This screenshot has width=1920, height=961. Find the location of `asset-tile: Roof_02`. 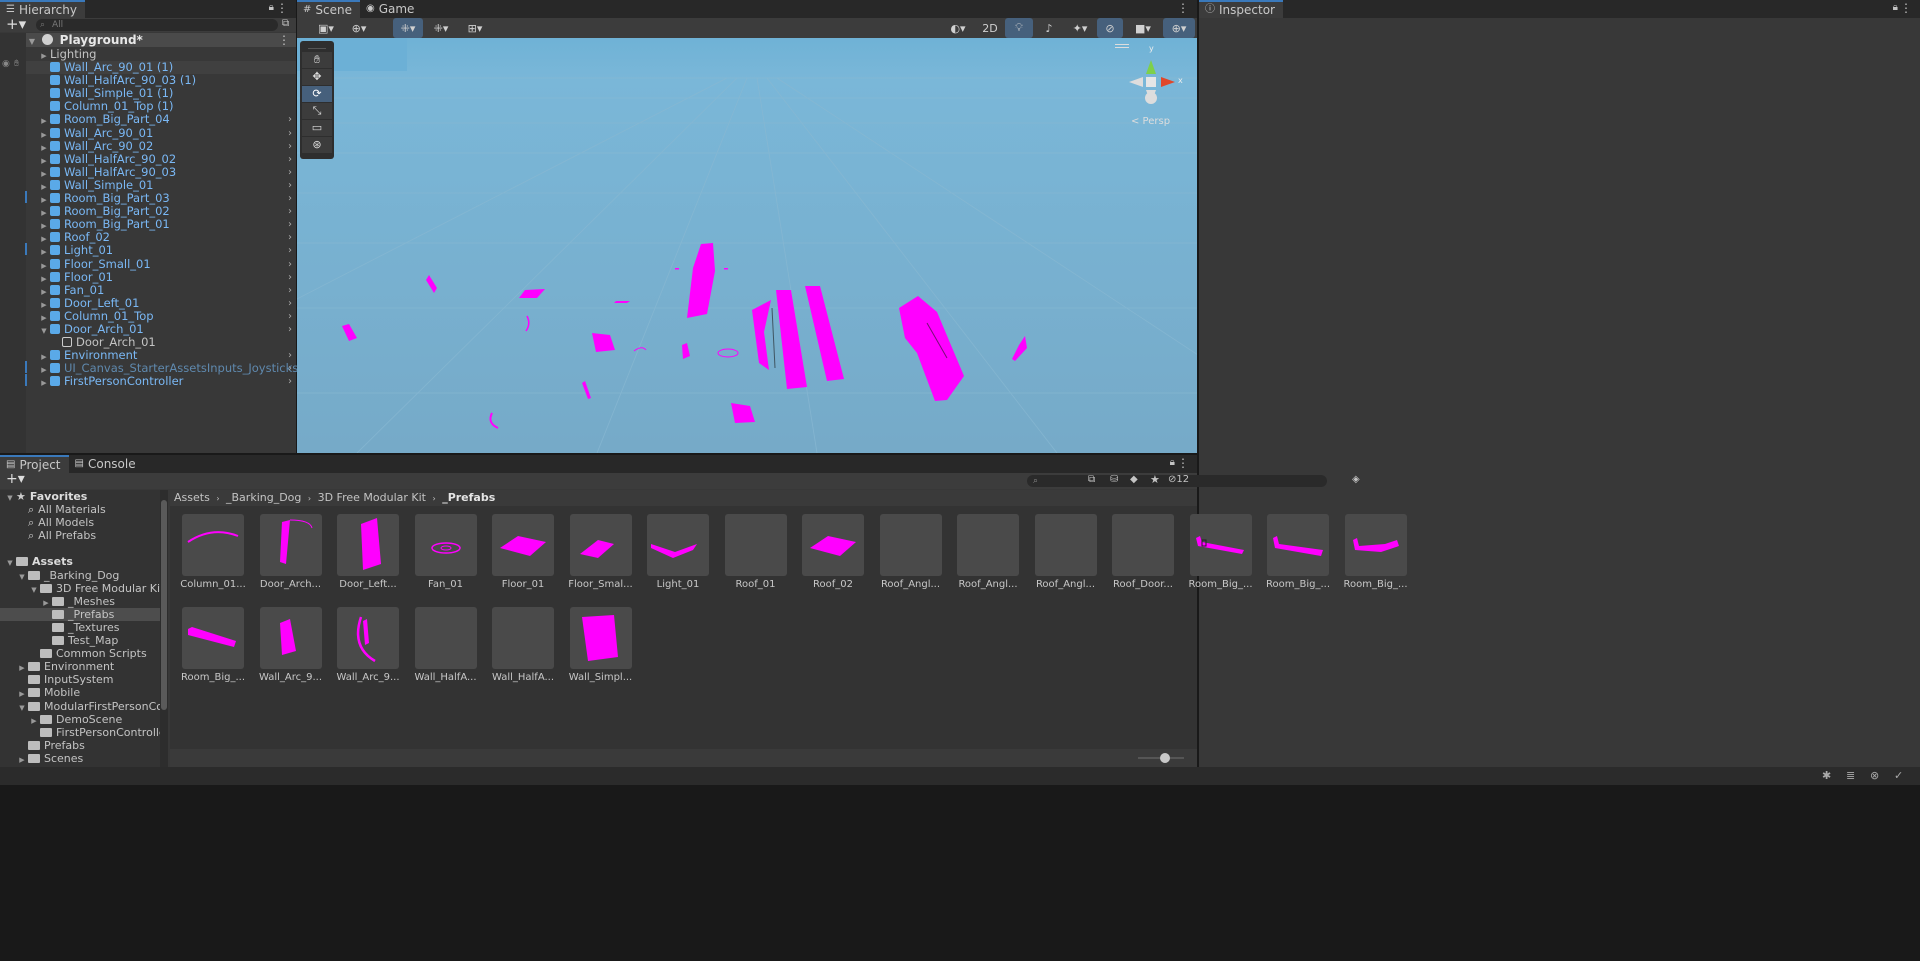

asset-tile: Roof_02 is located at coordinates (833, 552).